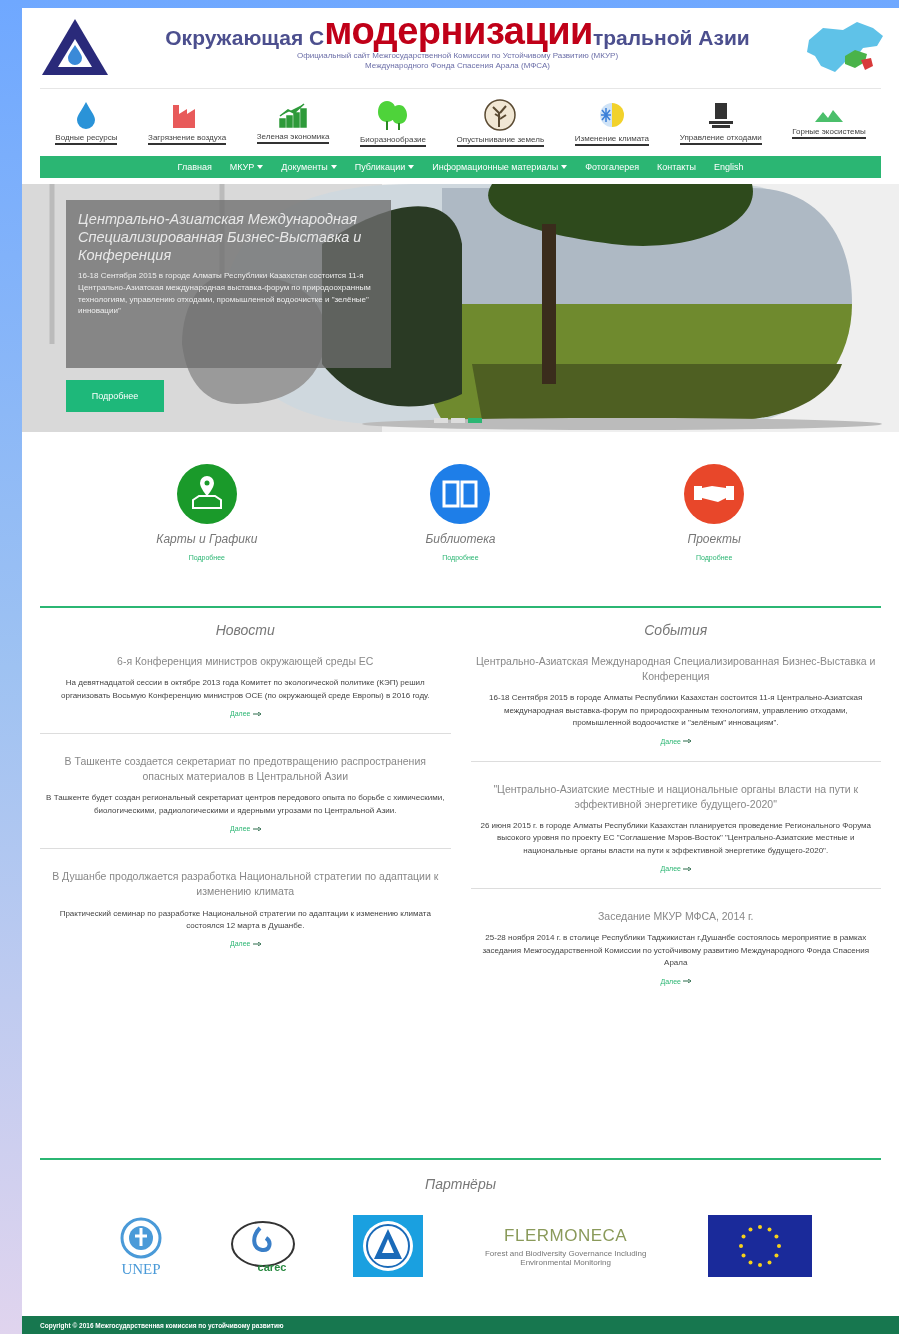 The width and height of the screenshot is (899, 1334). What do you see at coordinates (500, 167) in the screenshot?
I see `nav-item: Информационные материалы` at bounding box center [500, 167].